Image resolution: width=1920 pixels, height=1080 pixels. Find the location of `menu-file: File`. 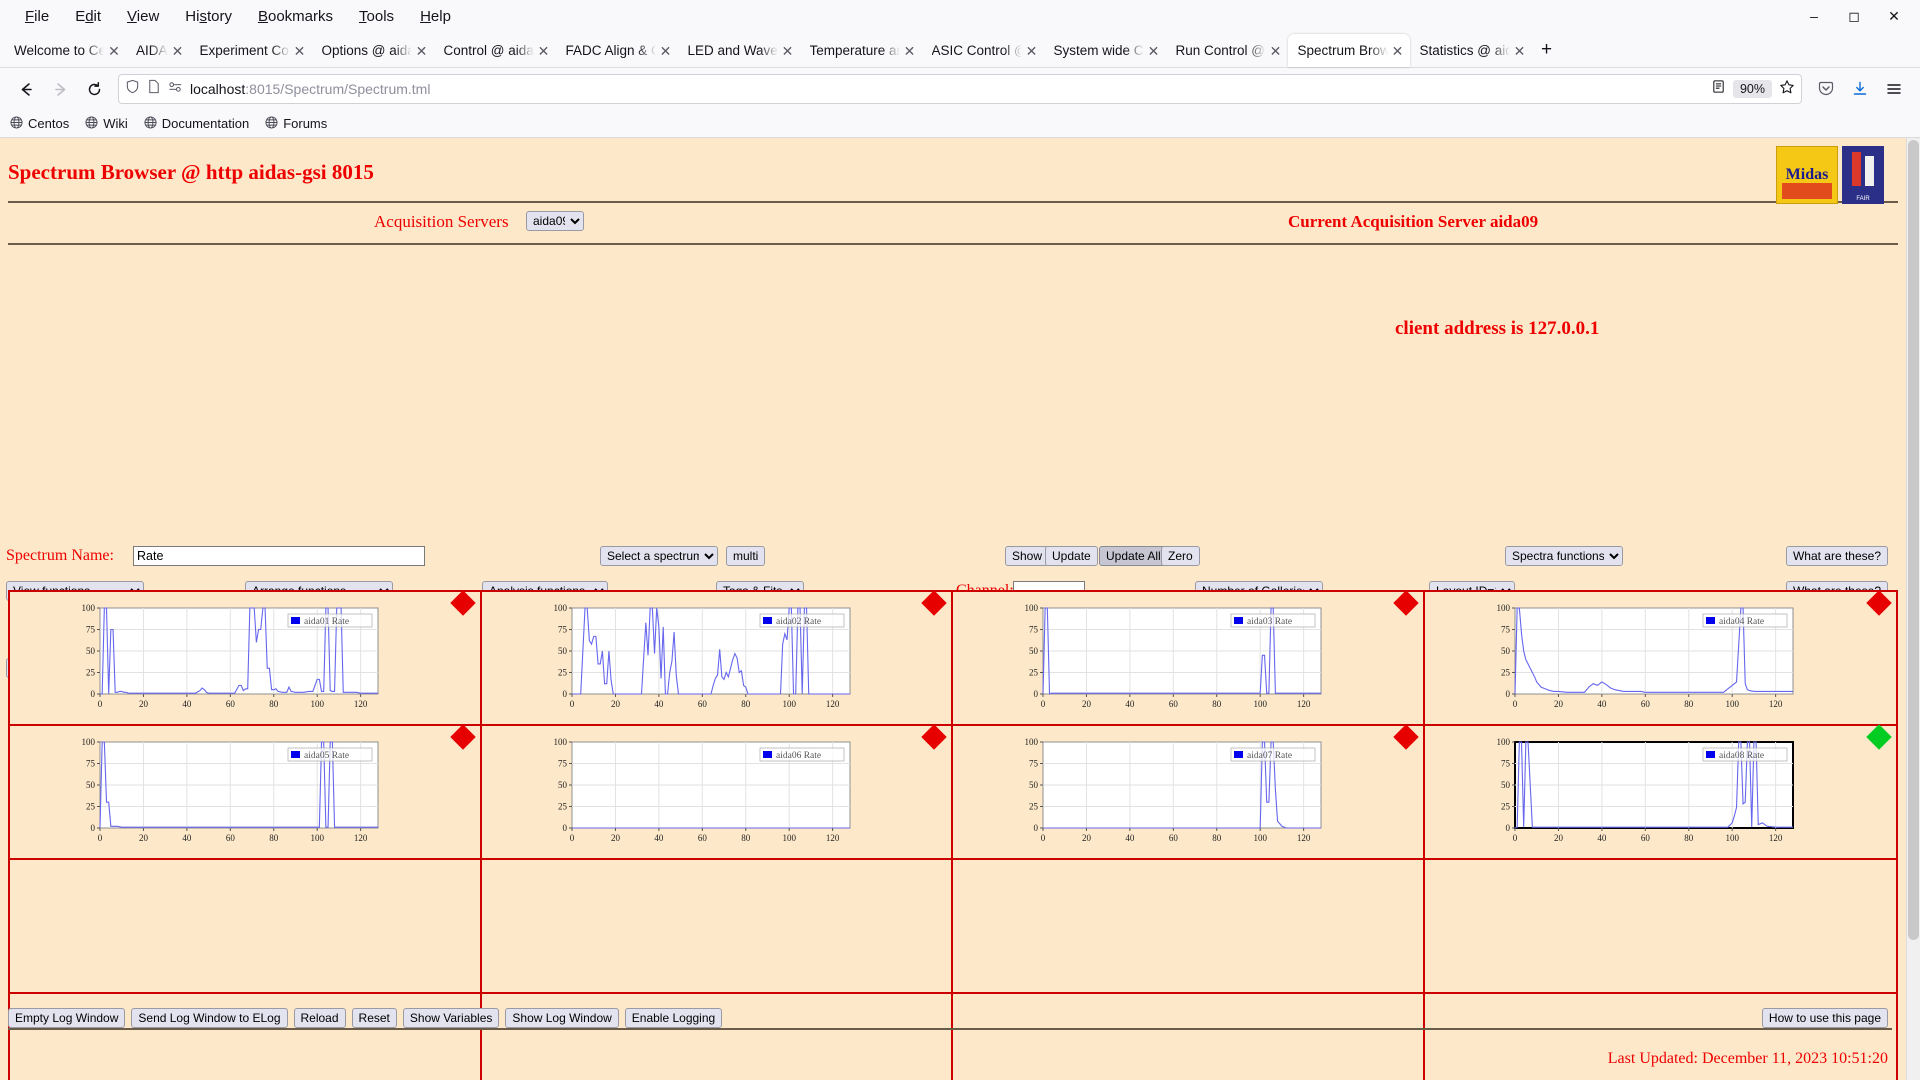

menu-file: File is located at coordinates (37, 16).